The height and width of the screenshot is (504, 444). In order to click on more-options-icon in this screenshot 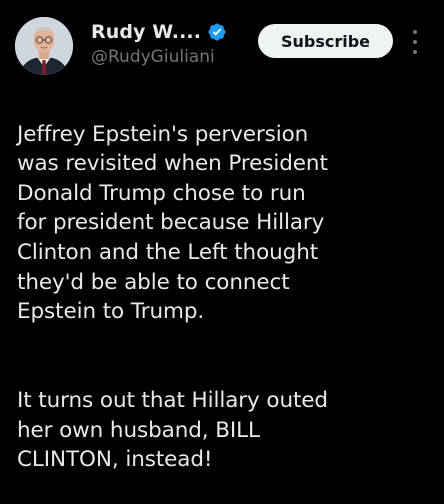, I will do `click(415, 42)`.